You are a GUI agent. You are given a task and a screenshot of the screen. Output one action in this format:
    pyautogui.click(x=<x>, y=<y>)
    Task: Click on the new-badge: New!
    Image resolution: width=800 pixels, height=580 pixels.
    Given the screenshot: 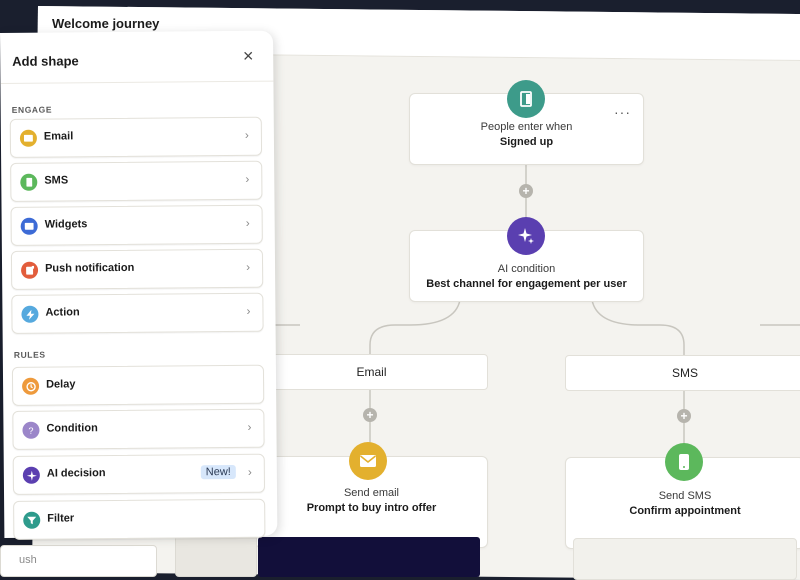 What is the action you would take?
    pyautogui.click(x=218, y=472)
    